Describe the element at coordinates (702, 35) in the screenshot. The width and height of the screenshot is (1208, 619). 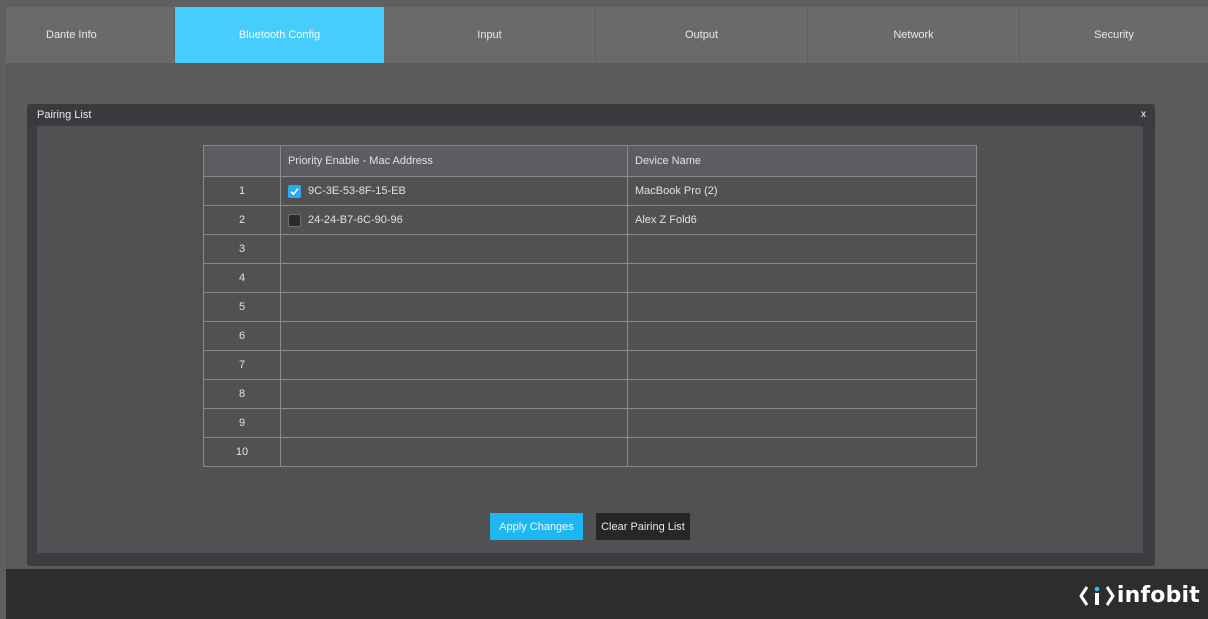
I see `tab-output: Output` at that location.